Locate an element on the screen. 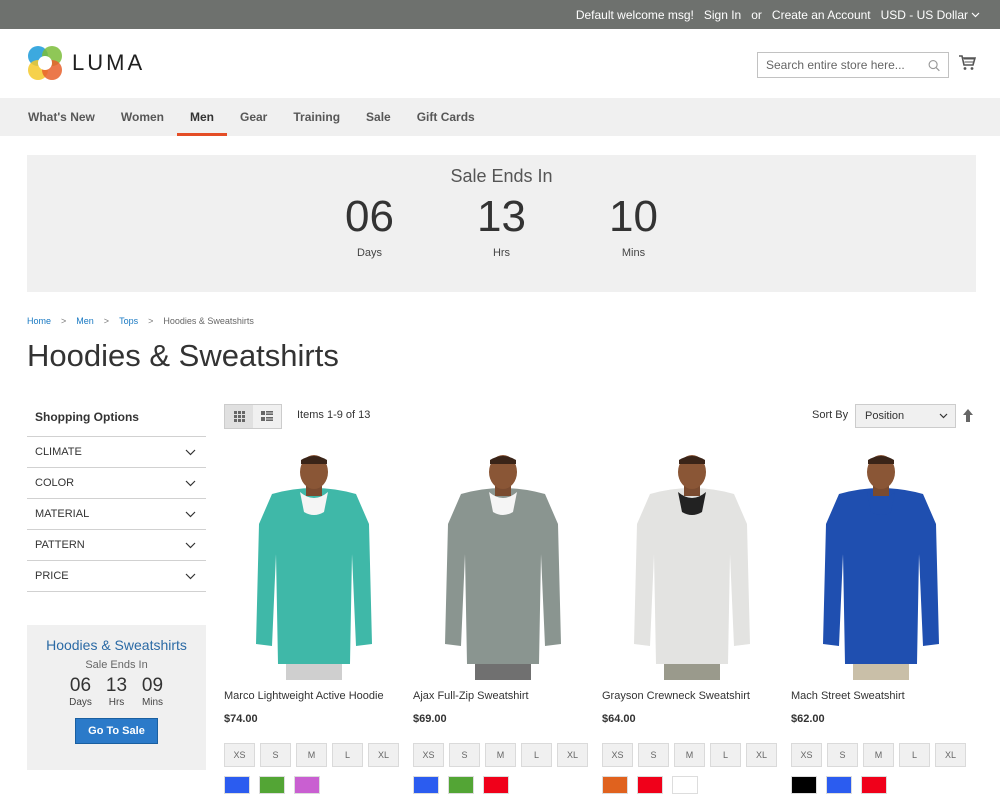  nav-item-training: Training is located at coordinates (316, 117).